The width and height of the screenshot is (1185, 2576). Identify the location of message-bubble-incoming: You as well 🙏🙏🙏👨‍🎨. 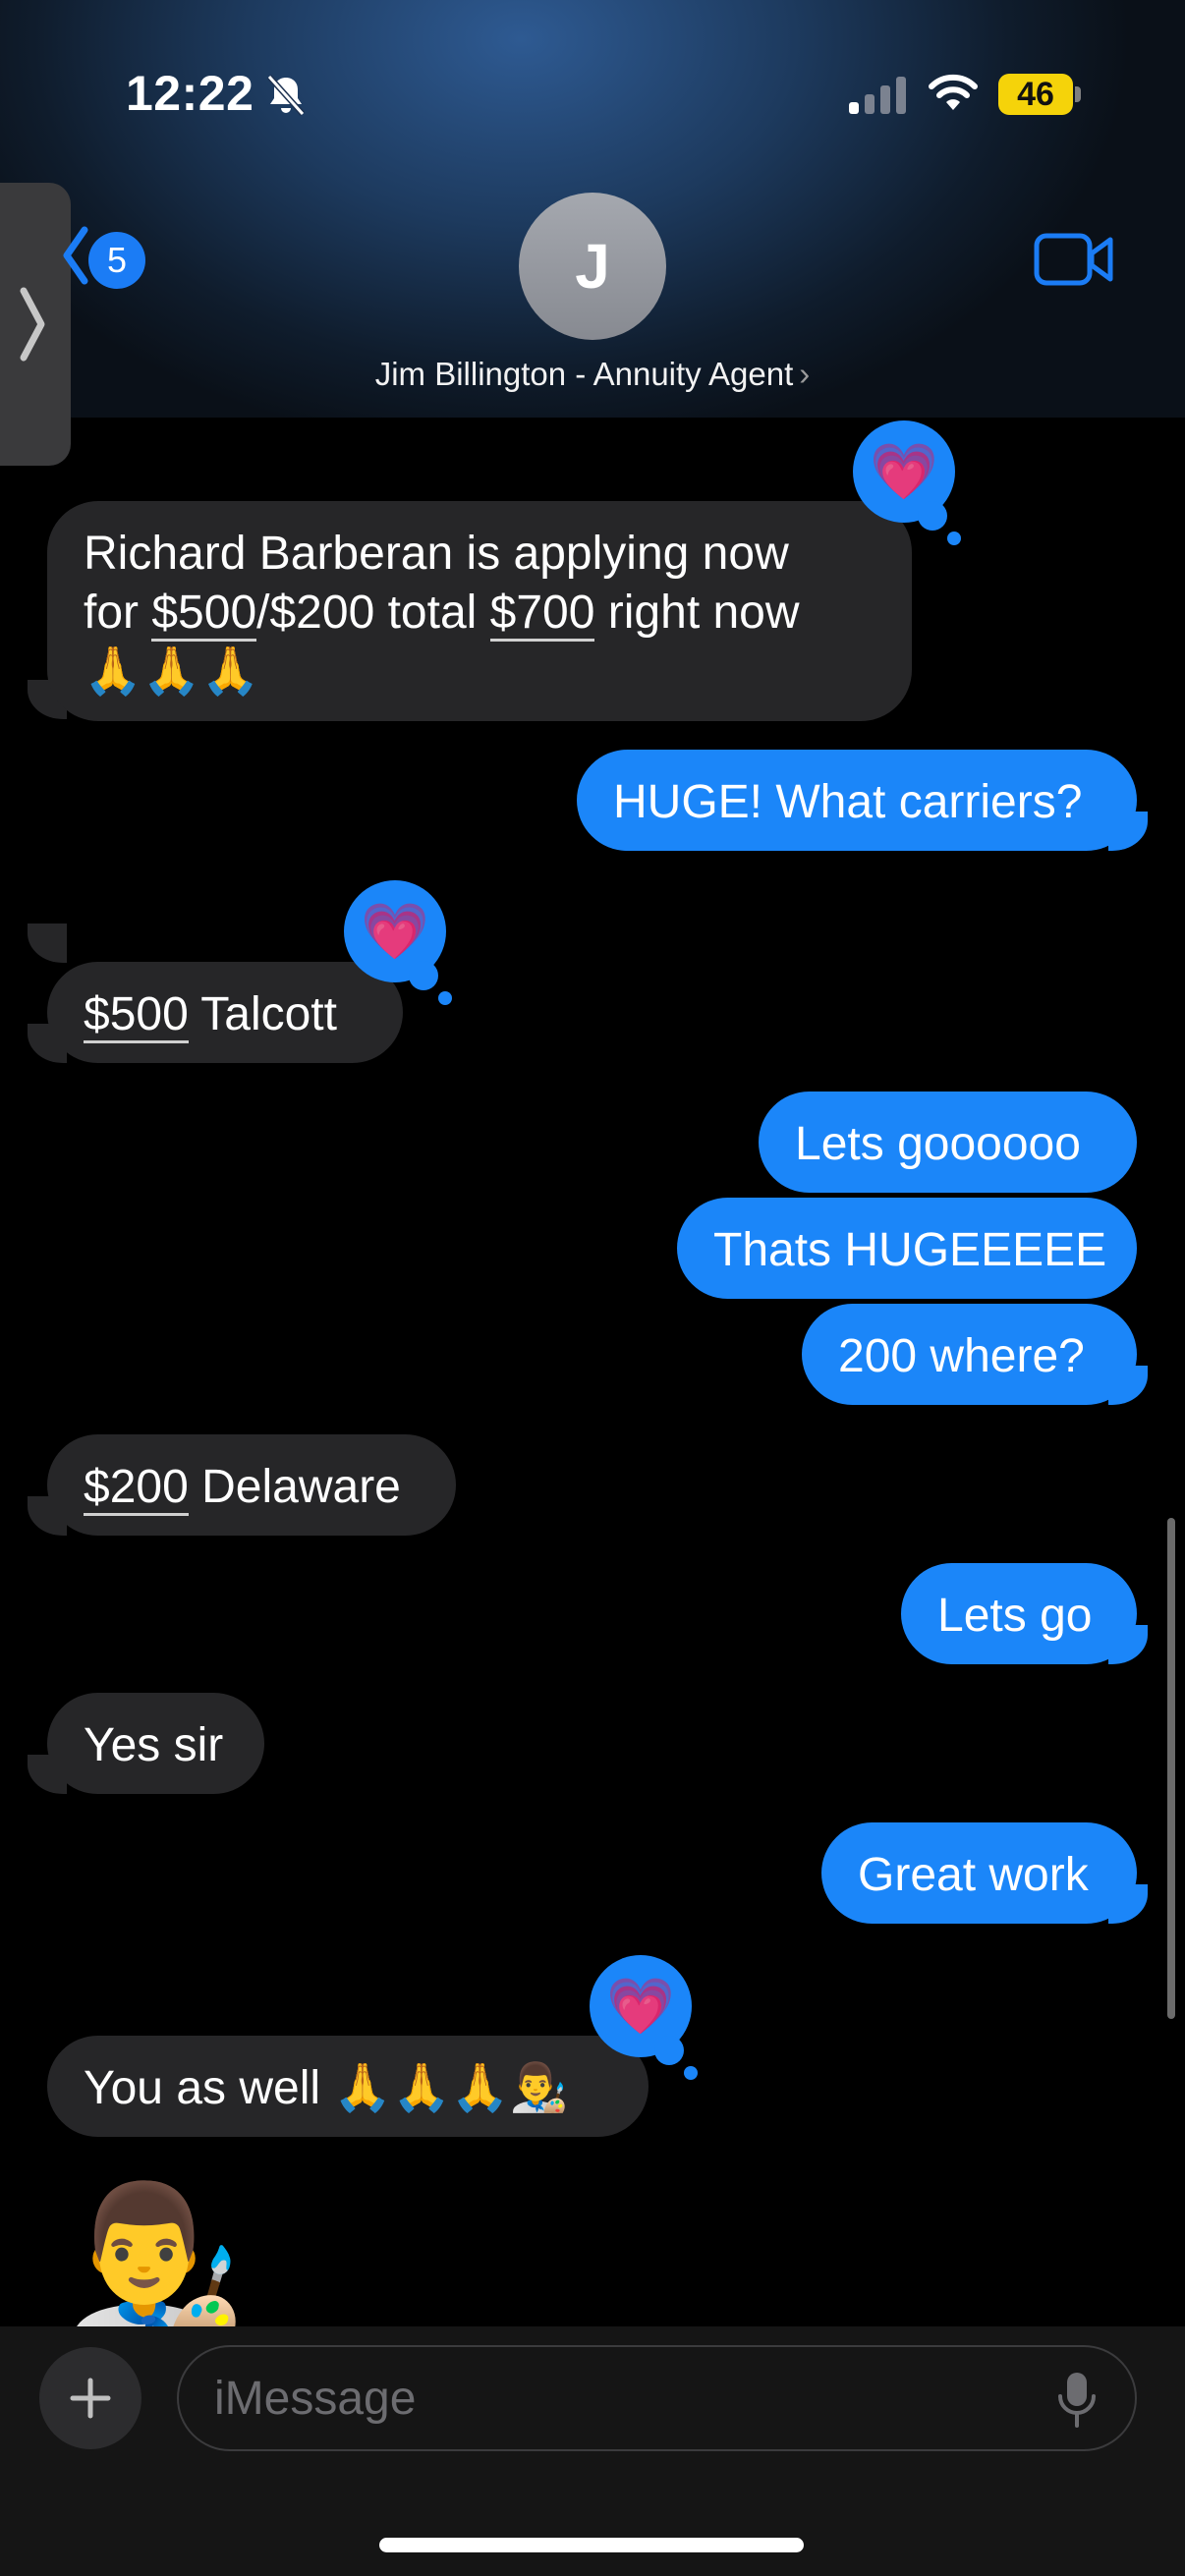
(348, 2086).